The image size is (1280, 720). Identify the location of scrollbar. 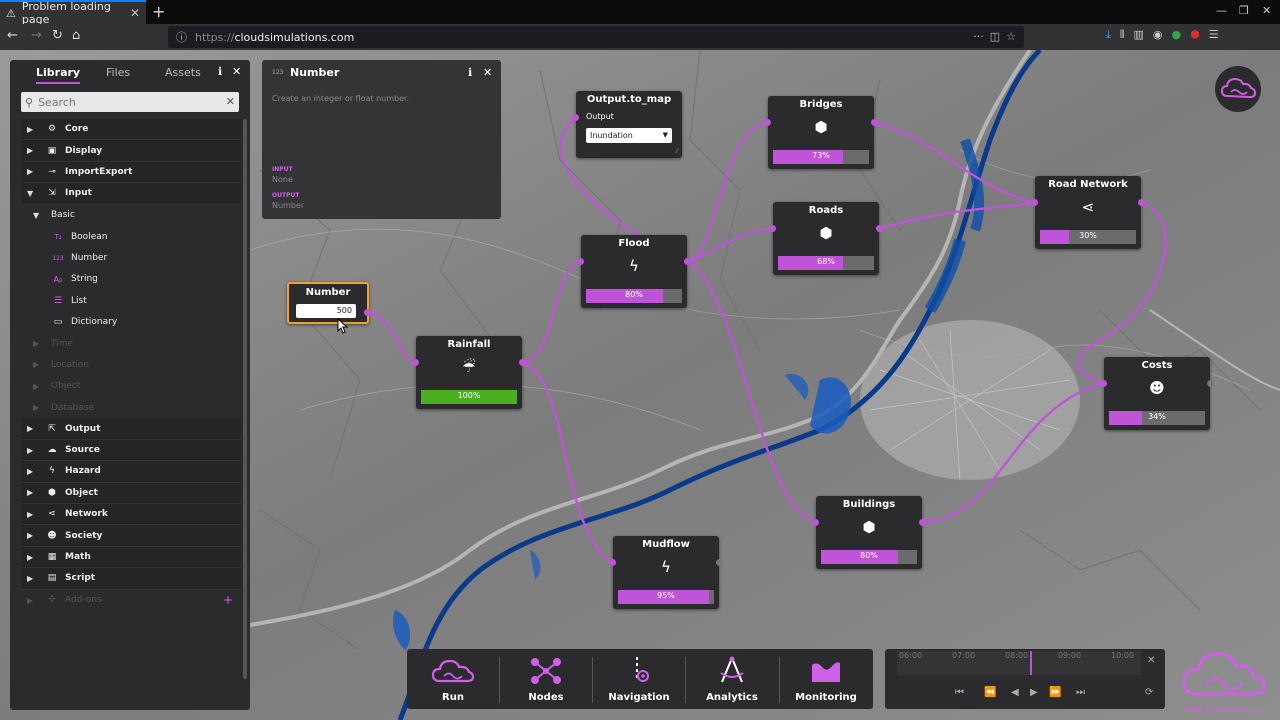
(245, 399).